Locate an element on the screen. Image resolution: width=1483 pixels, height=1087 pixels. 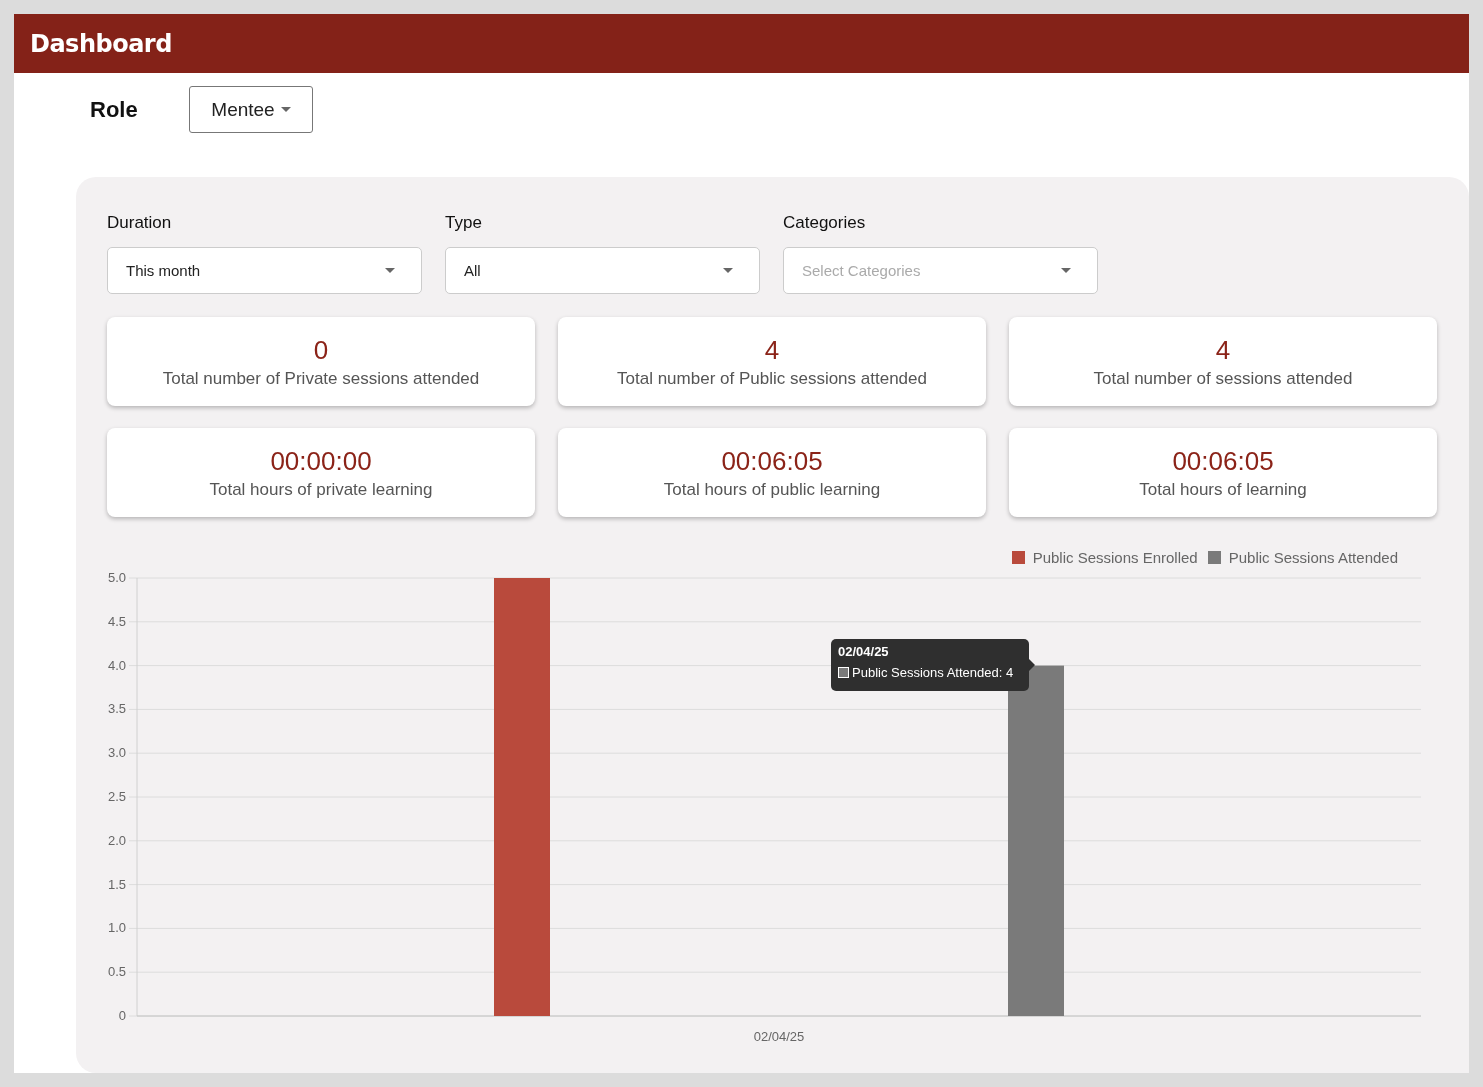
role-dropdown: Mentee is located at coordinates (251, 109).